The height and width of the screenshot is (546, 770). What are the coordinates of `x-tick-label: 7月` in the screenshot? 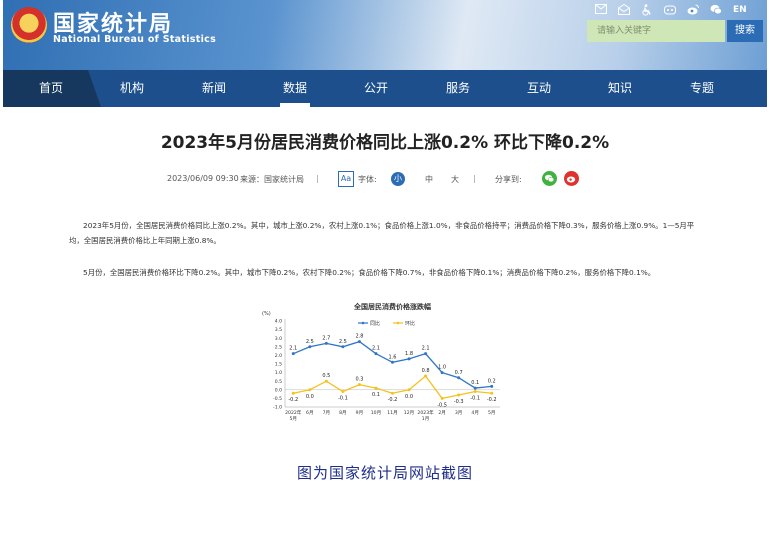 It's located at (327, 413).